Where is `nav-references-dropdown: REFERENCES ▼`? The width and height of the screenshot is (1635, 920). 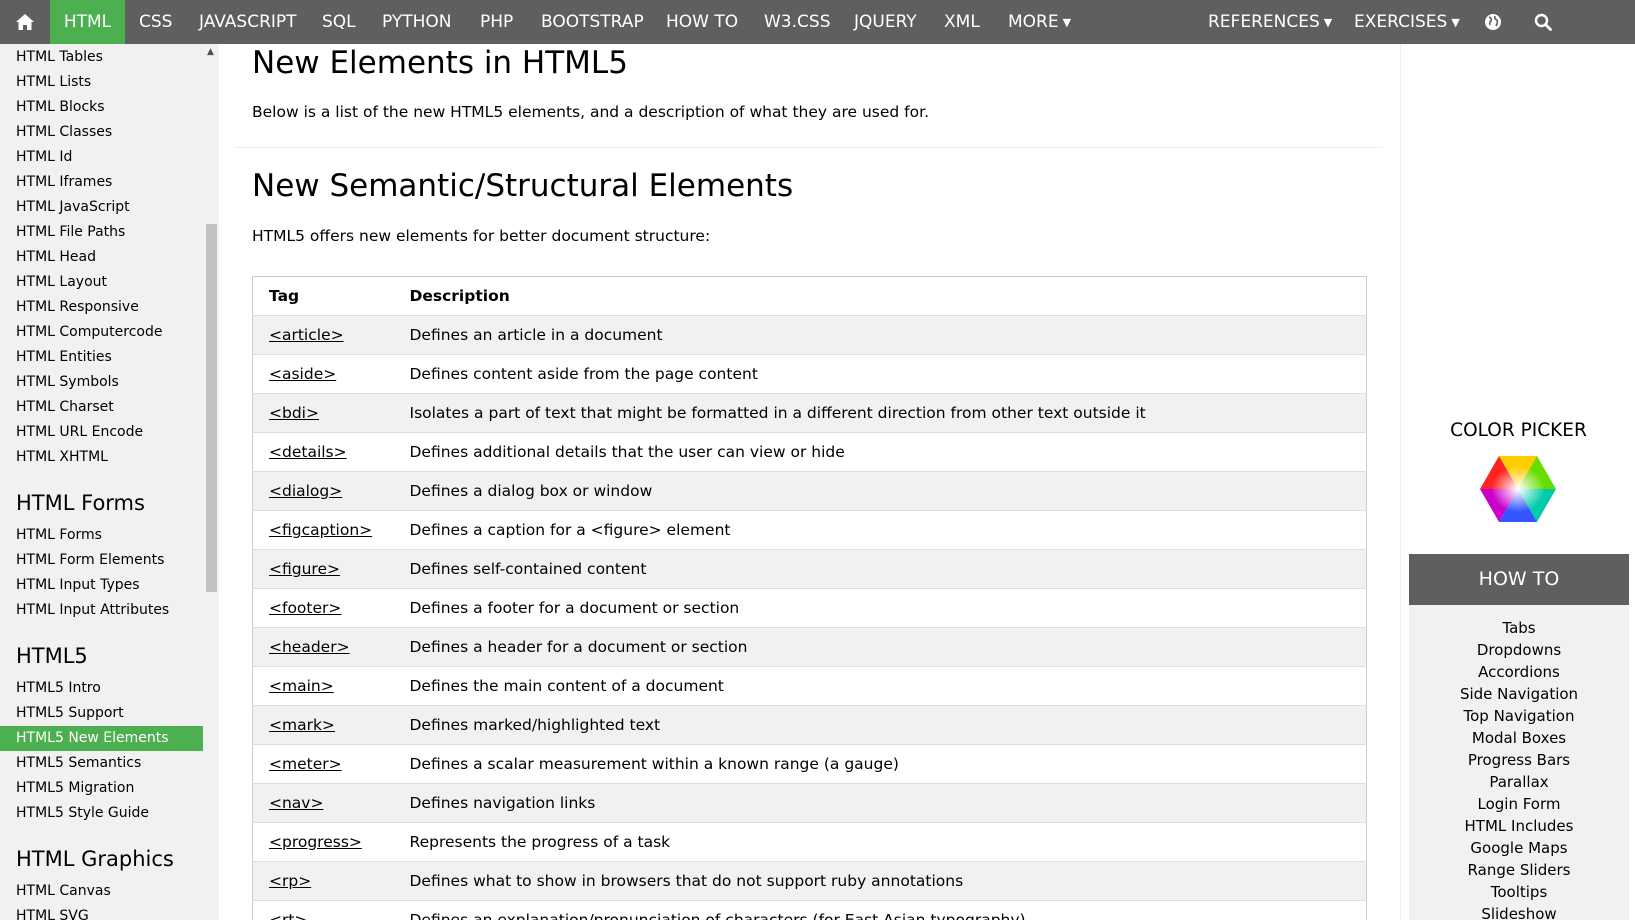
nav-references-dropdown: REFERENCES ▼ is located at coordinates (1270, 22).